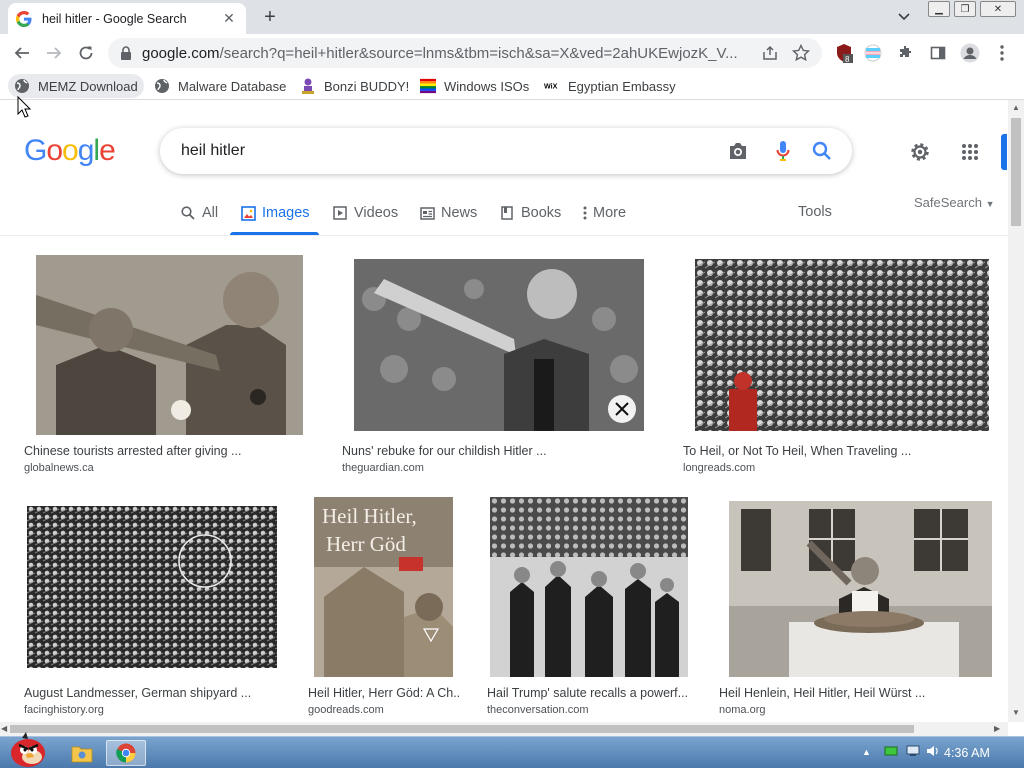  I want to click on share-icon, so click(770, 53).